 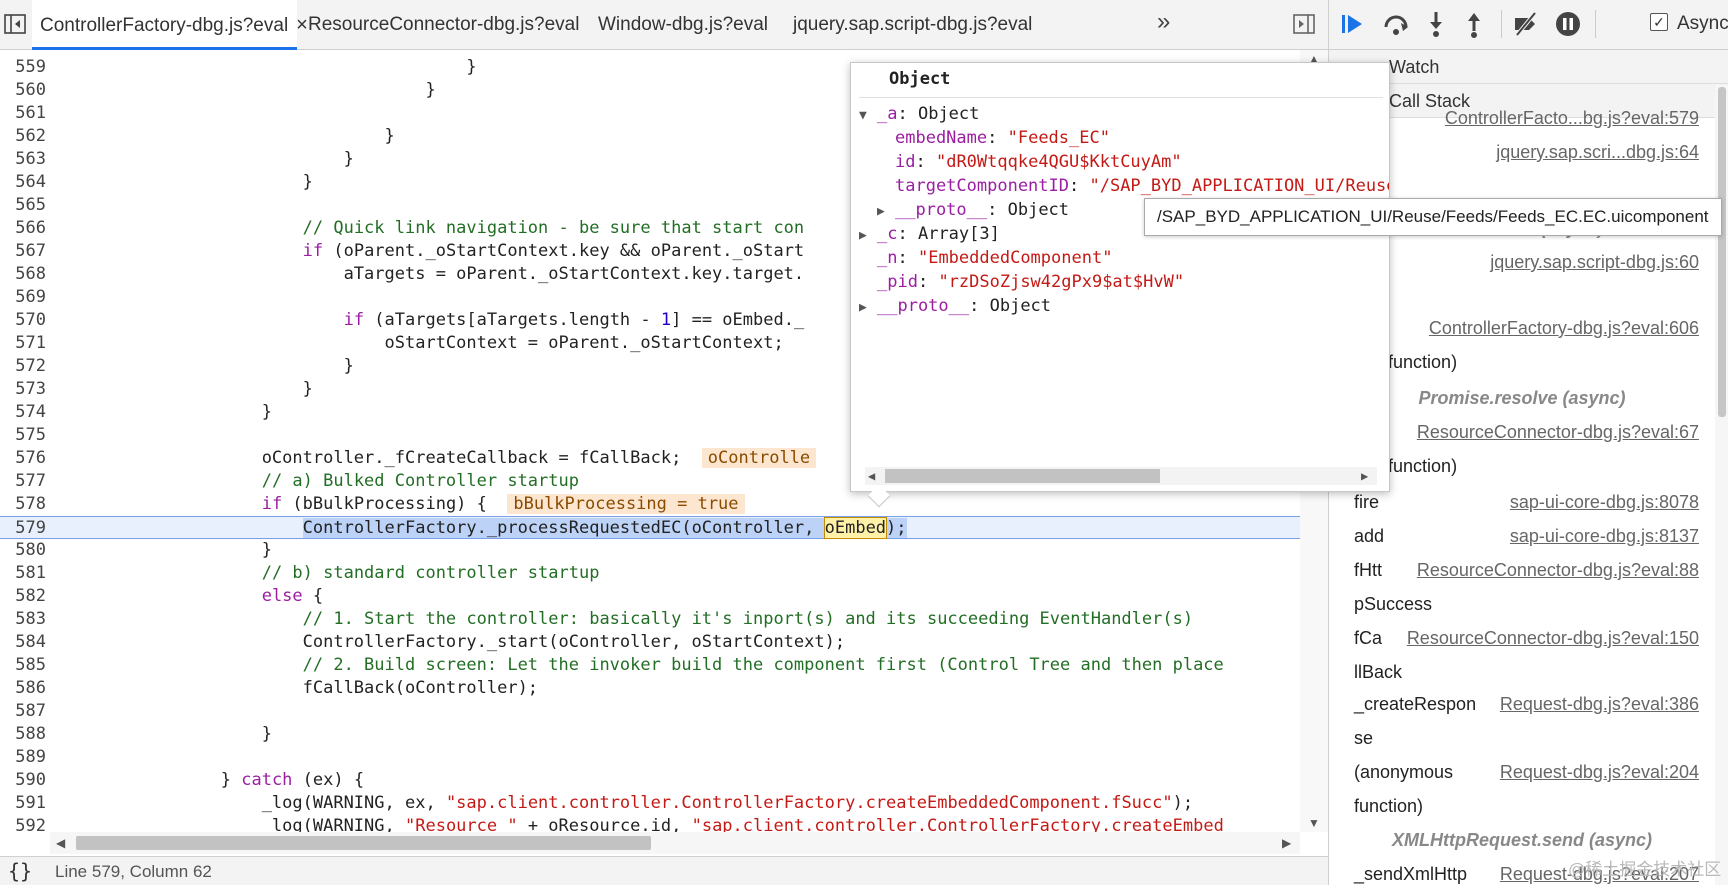 I want to click on line-number: 568, so click(x=23, y=274).